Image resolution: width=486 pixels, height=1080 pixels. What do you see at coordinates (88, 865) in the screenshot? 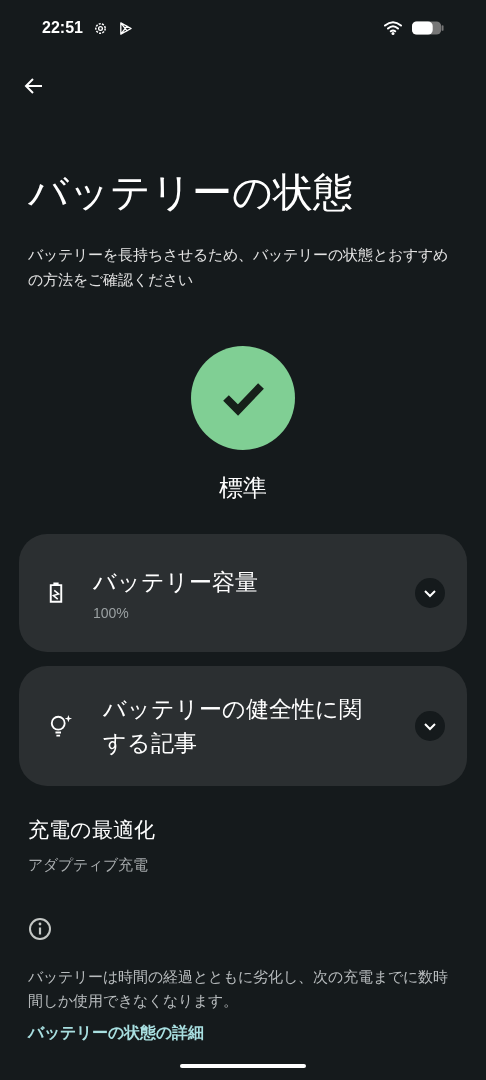
I see `item-subtitle: アダプティブ充電` at bounding box center [88, 865].